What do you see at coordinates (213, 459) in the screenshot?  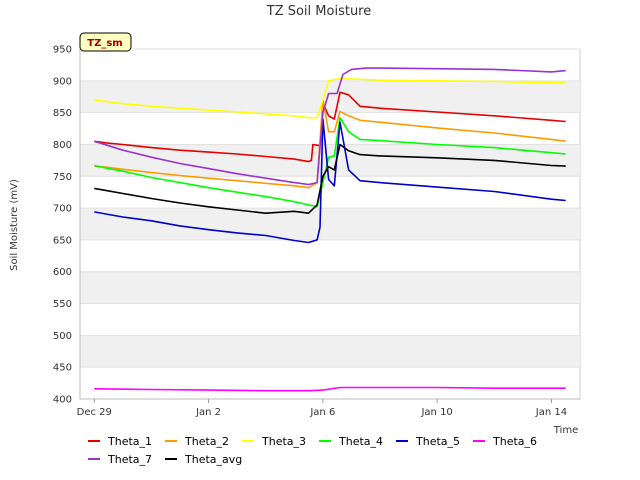 I see `legend-item-label: Theta_avg` at bounding box center [213, 459].